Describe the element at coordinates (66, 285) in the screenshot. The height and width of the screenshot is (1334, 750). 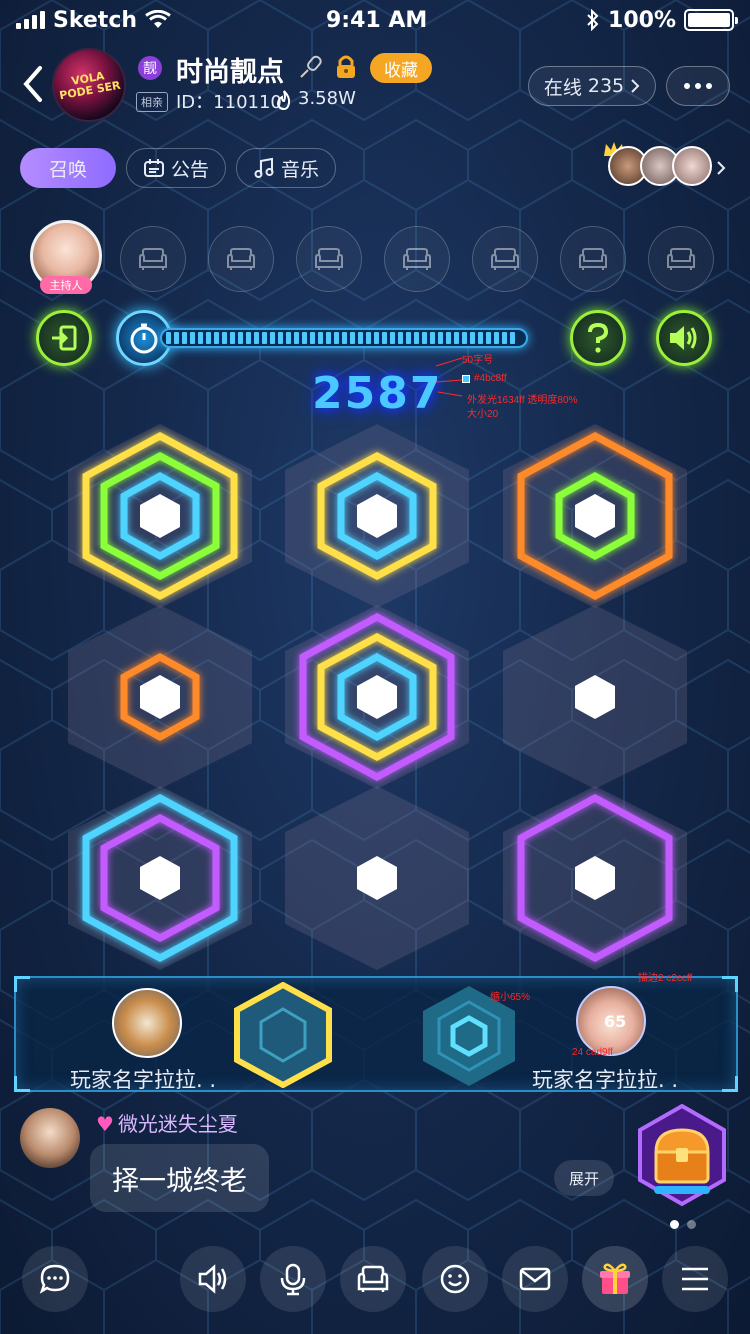
I see `host-label: 主持人` at that location.